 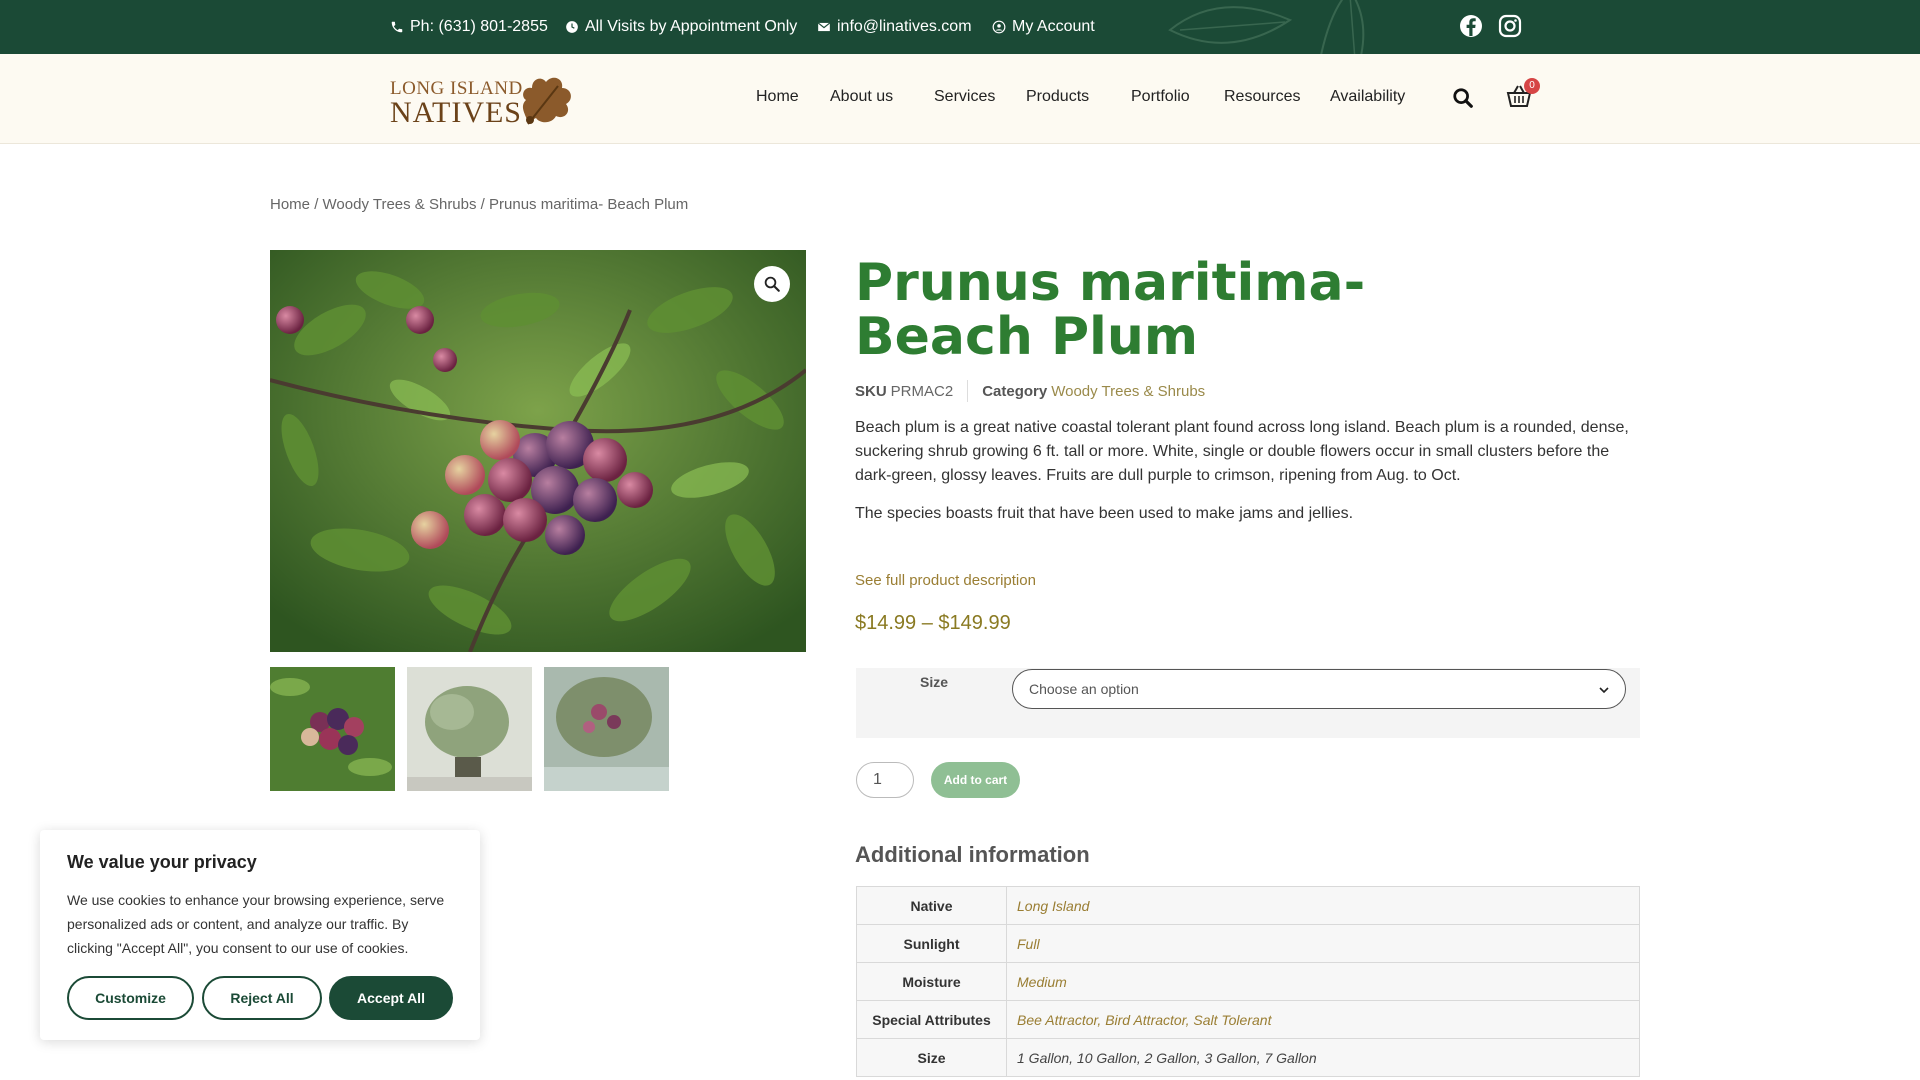 I want to click on nav-services: Services, so click(x=964, y=97).